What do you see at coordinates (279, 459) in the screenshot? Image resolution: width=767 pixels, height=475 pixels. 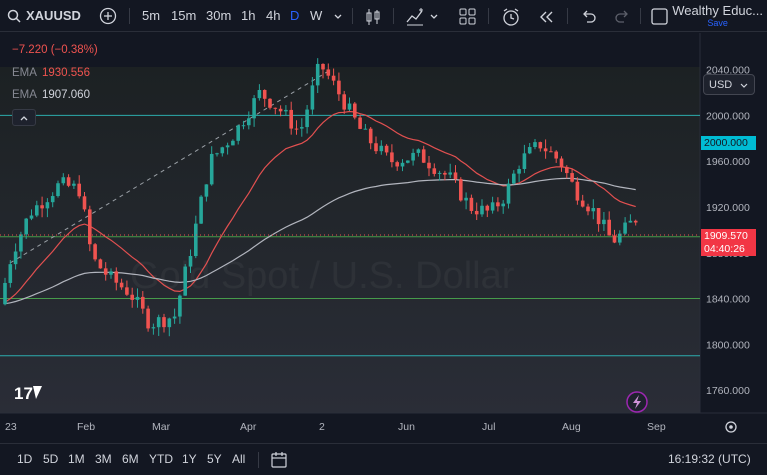 I see `date-range-icon` at bounding box center [279, 459].